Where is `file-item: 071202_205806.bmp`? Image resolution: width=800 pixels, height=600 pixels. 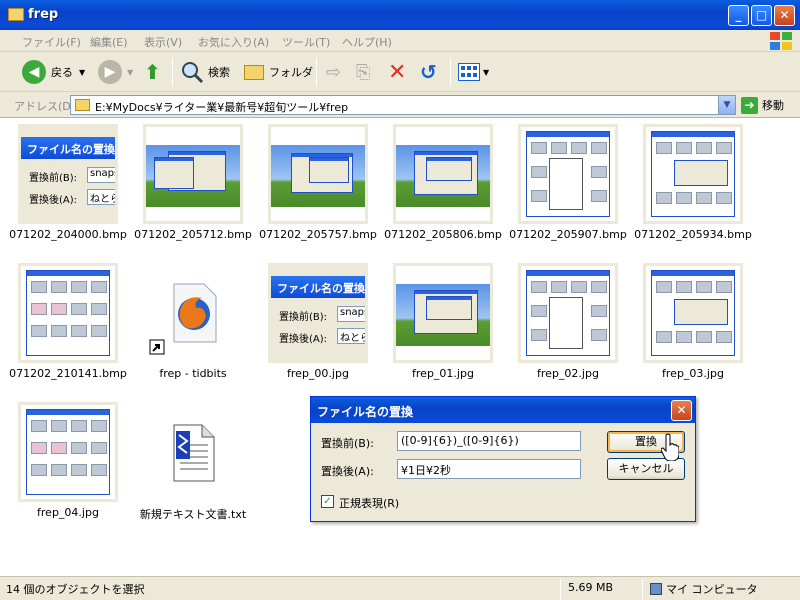 file-item: 071202_205806.bmp is located at coordinates (443, 182).